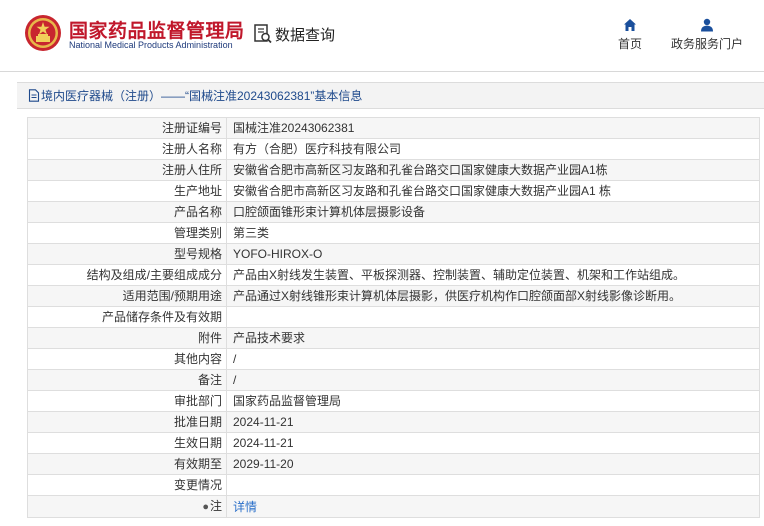  Describe the element at coordinates (707, 35) in the screenshot. I see `nav-gov-service: 政务服务门户` at that location.